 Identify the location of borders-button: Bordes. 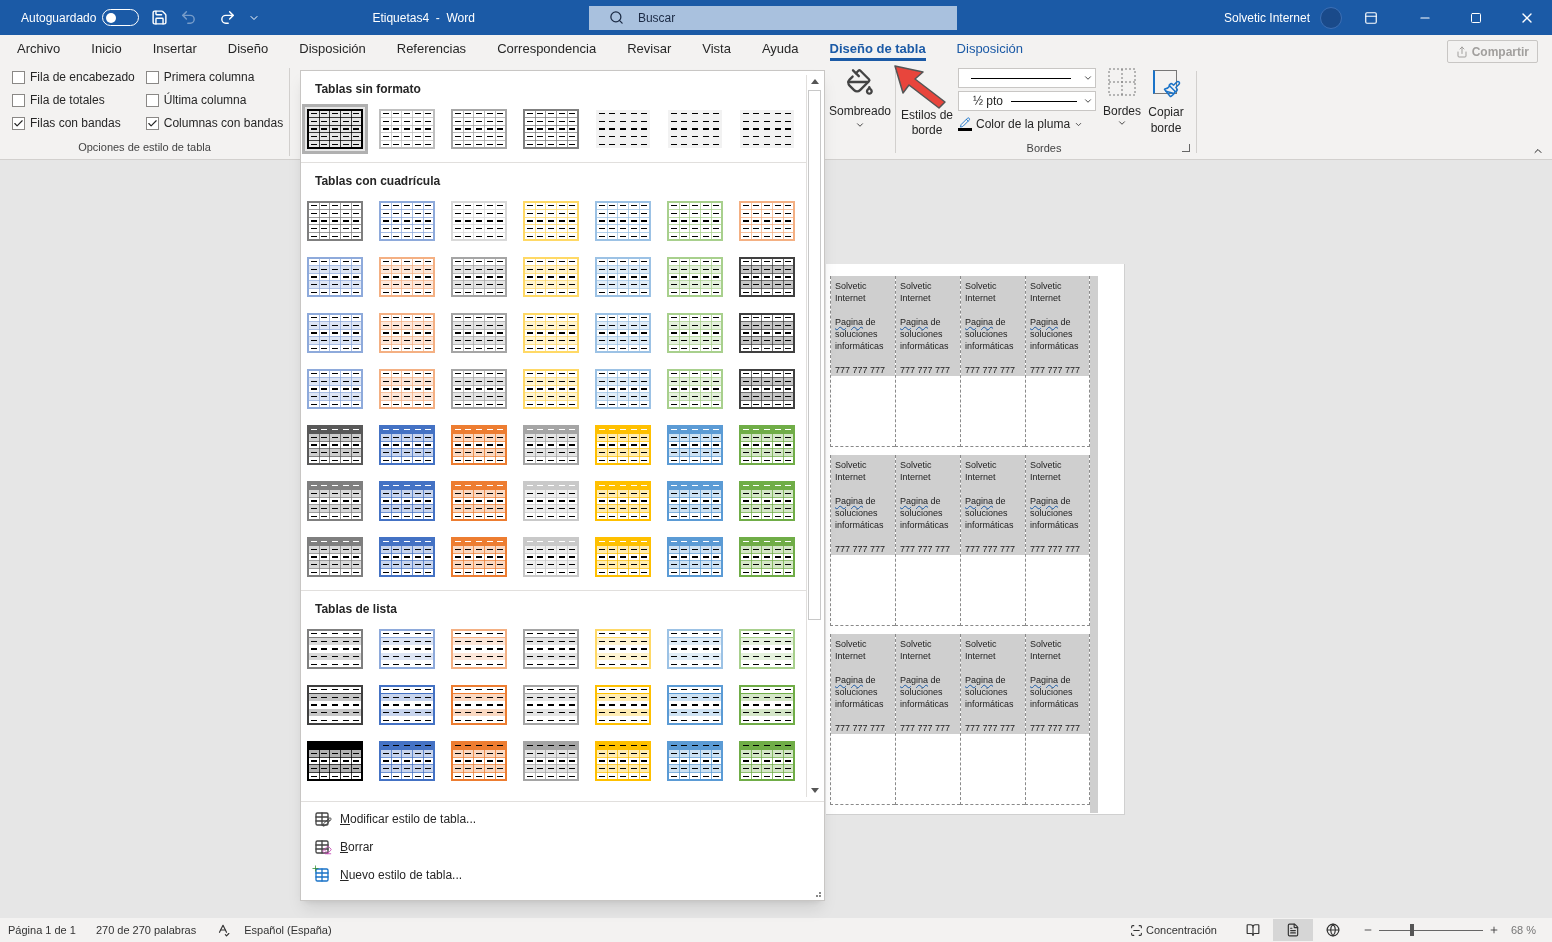
(1122, 104).